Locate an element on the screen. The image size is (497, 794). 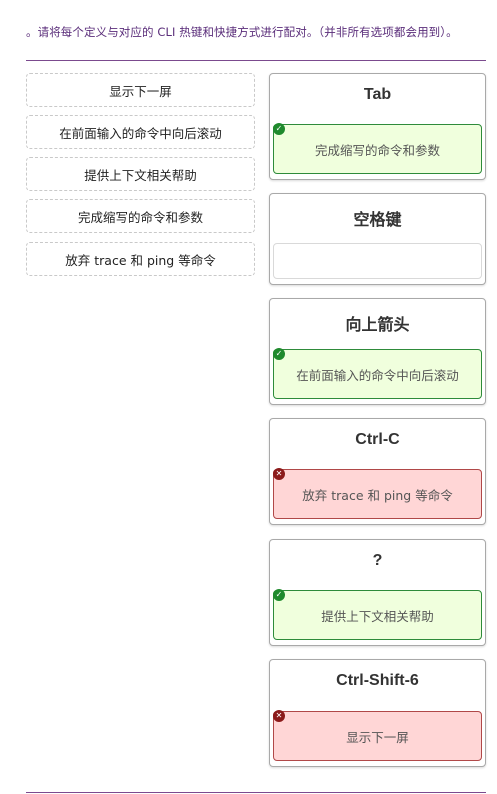
drop-zone: ✓ 在前面输入的命令中向后滚动 is located at coordinates (377, 373).